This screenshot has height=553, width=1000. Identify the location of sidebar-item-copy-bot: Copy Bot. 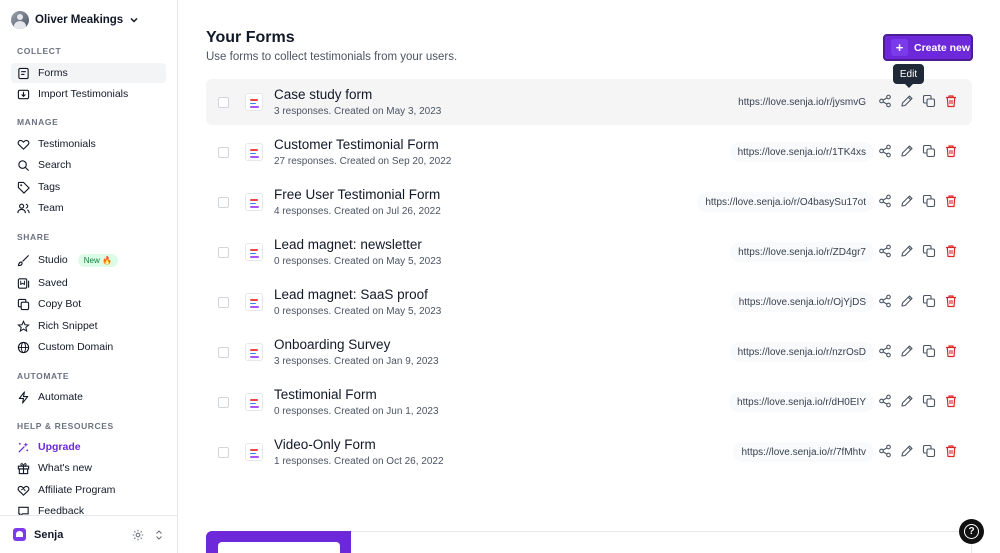
(88, 304).